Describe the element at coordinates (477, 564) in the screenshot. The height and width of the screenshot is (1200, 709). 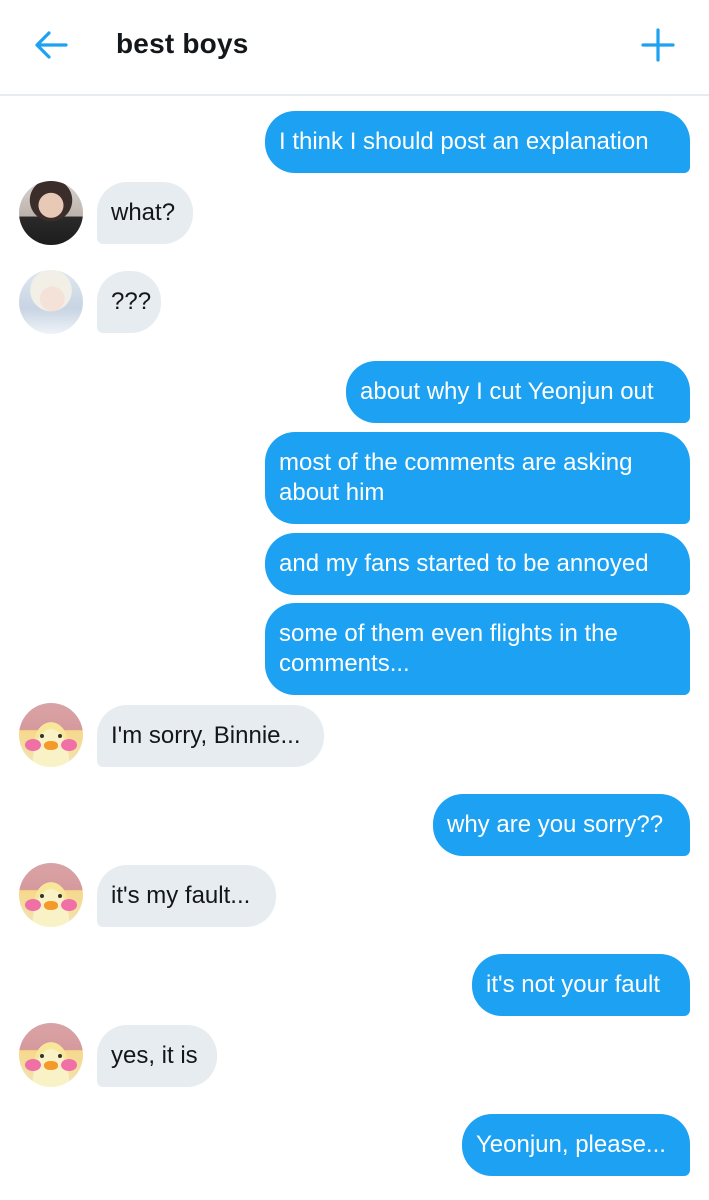
I see `message-bubble-outgoing: and my fans started to be annoyed` at that location.